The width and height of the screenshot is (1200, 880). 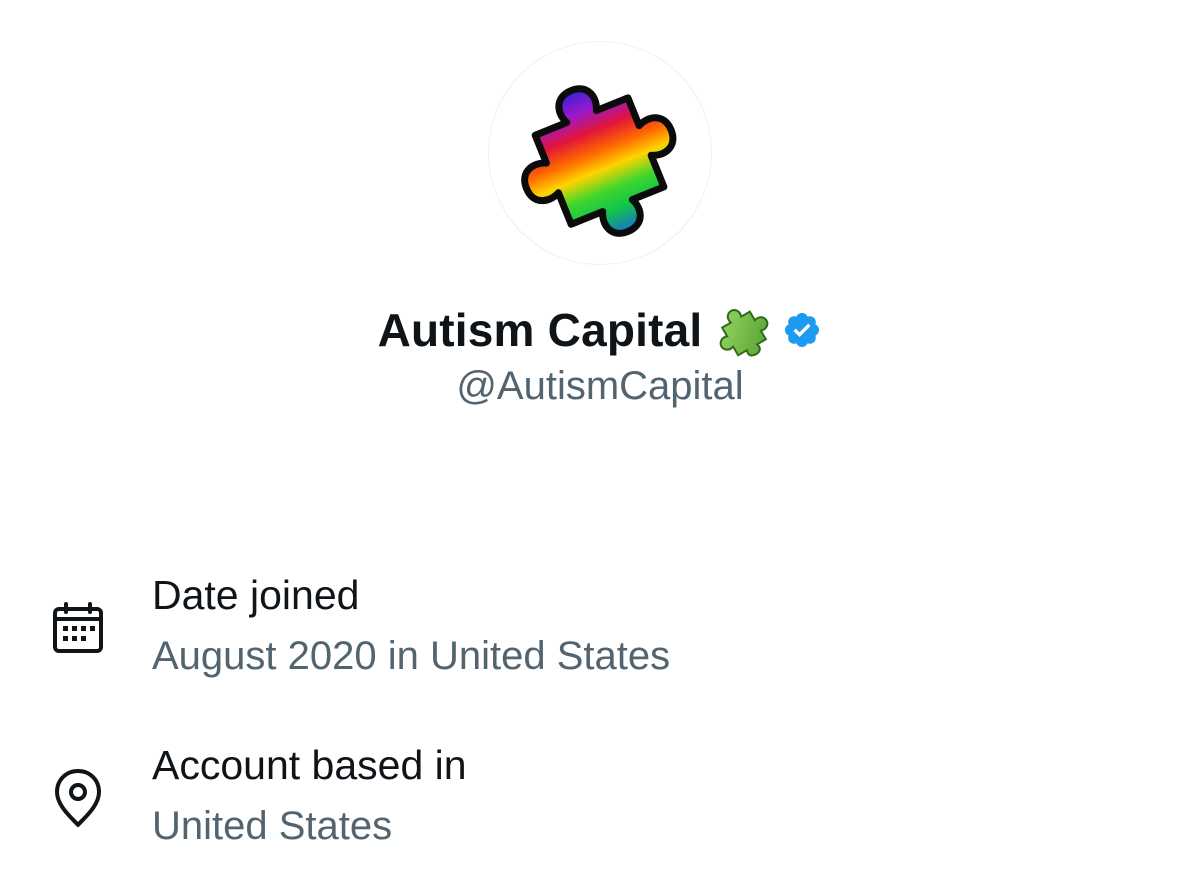 I want to click on profile-name-row: Autism Capital, so click(x=600, y=330).